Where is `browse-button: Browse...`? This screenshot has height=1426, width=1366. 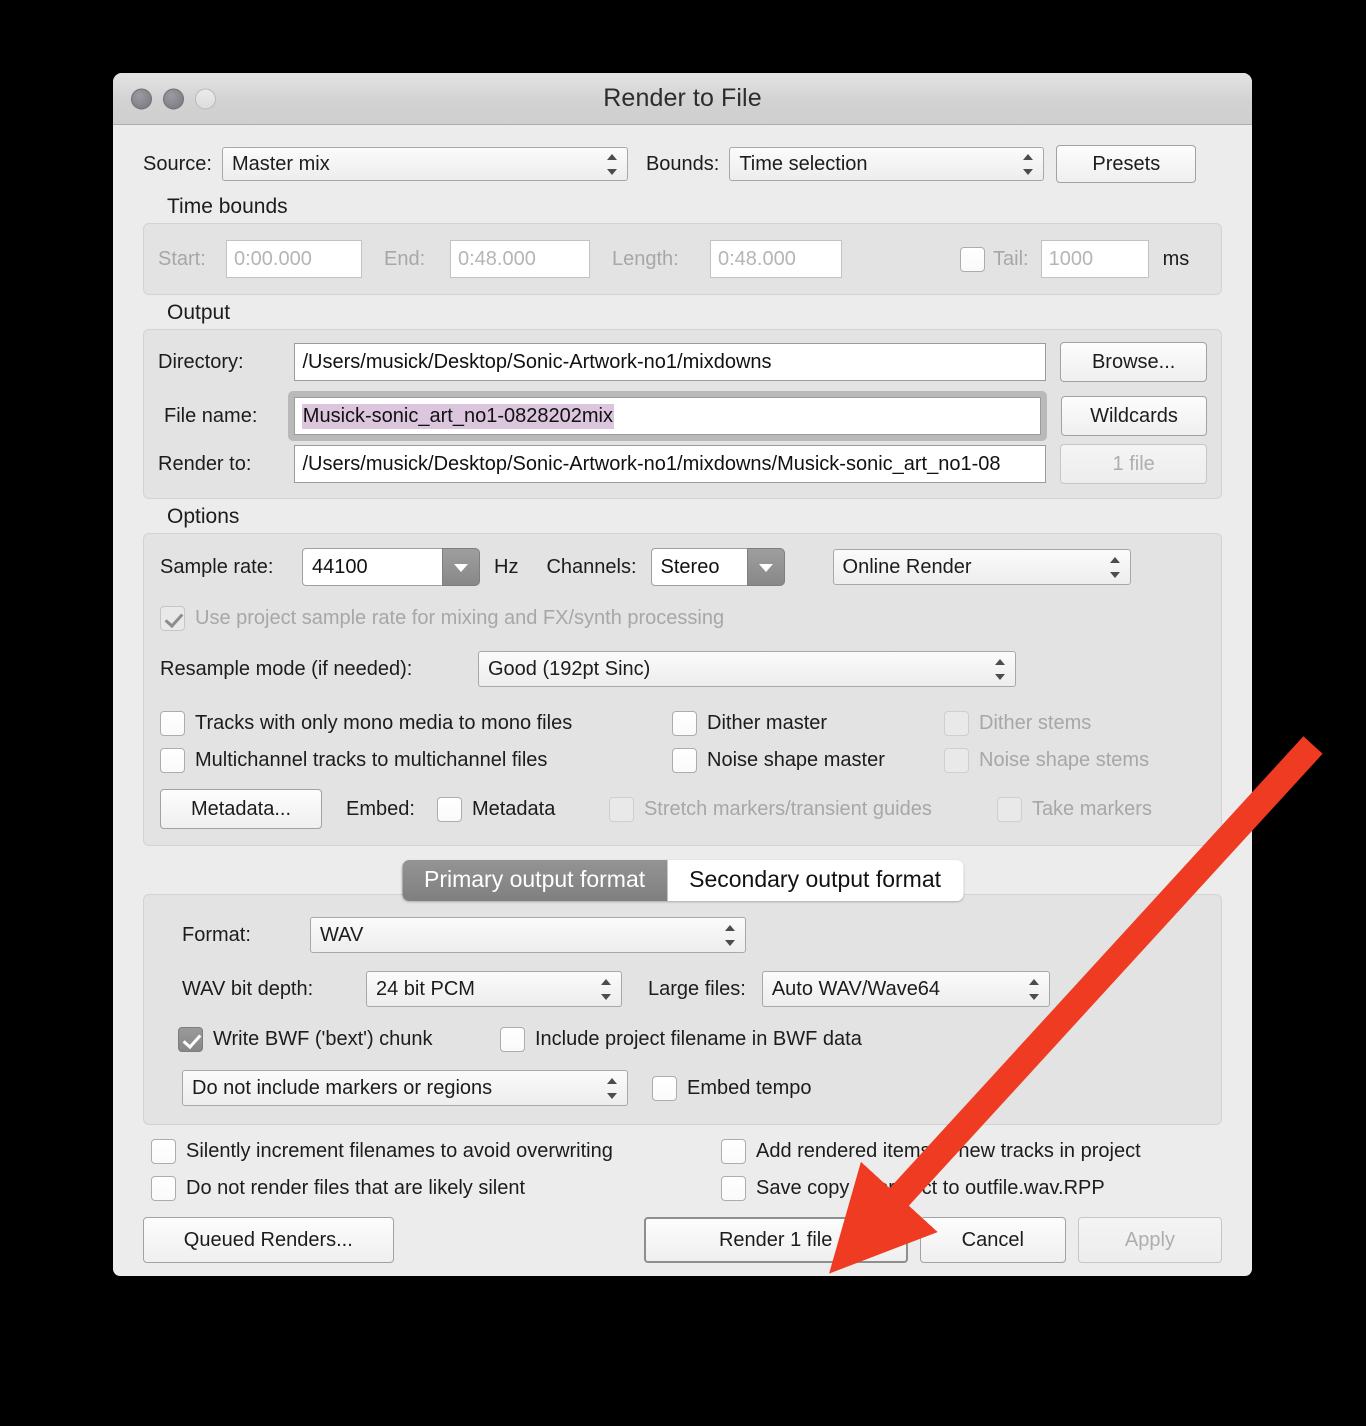
browse-button: Browse... is located at coordinates (1133, 362).